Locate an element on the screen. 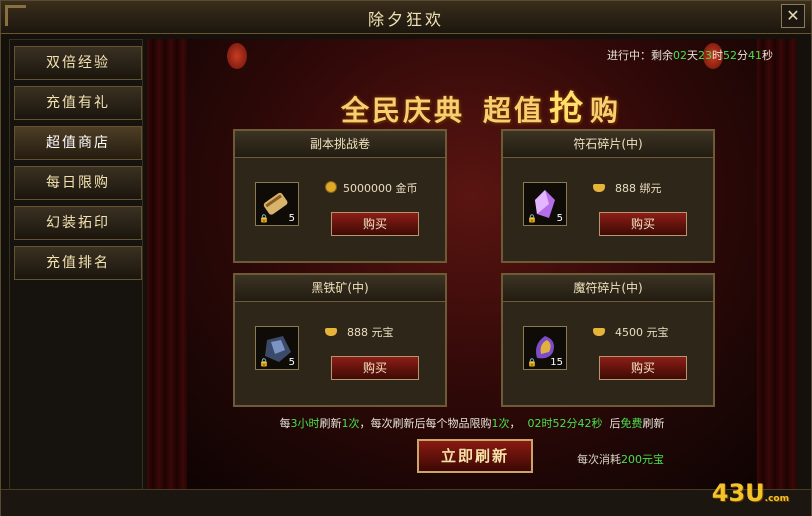  refresh-now-button: 立即刷新 is located at coordinates (475, 456).